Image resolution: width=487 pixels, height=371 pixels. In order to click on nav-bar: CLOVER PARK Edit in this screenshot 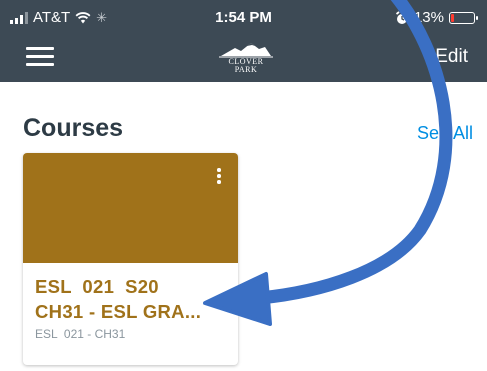, I will do `click(243, 59)`.